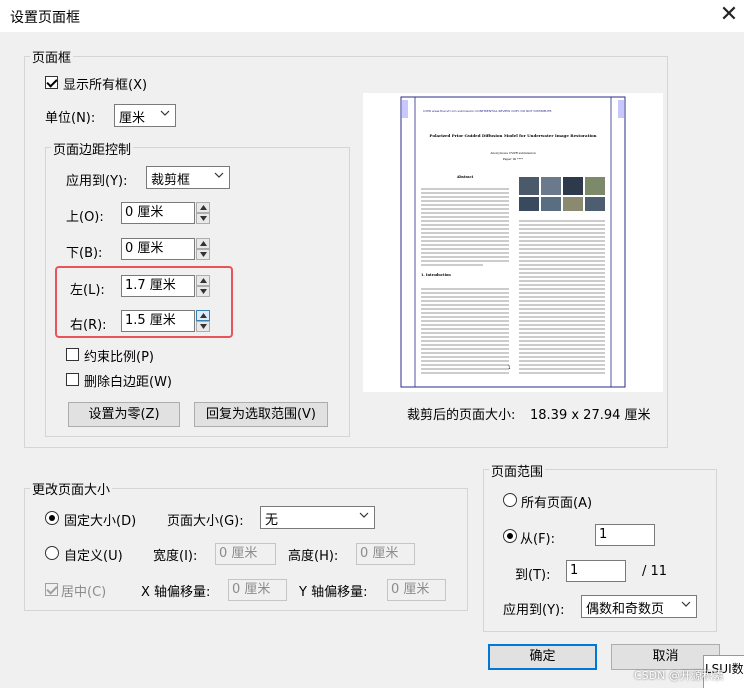 This screenshot has height=688, width=744. Describe the element at coordinates (372, 16) in the screenshot. I see `title-bar` at that location.